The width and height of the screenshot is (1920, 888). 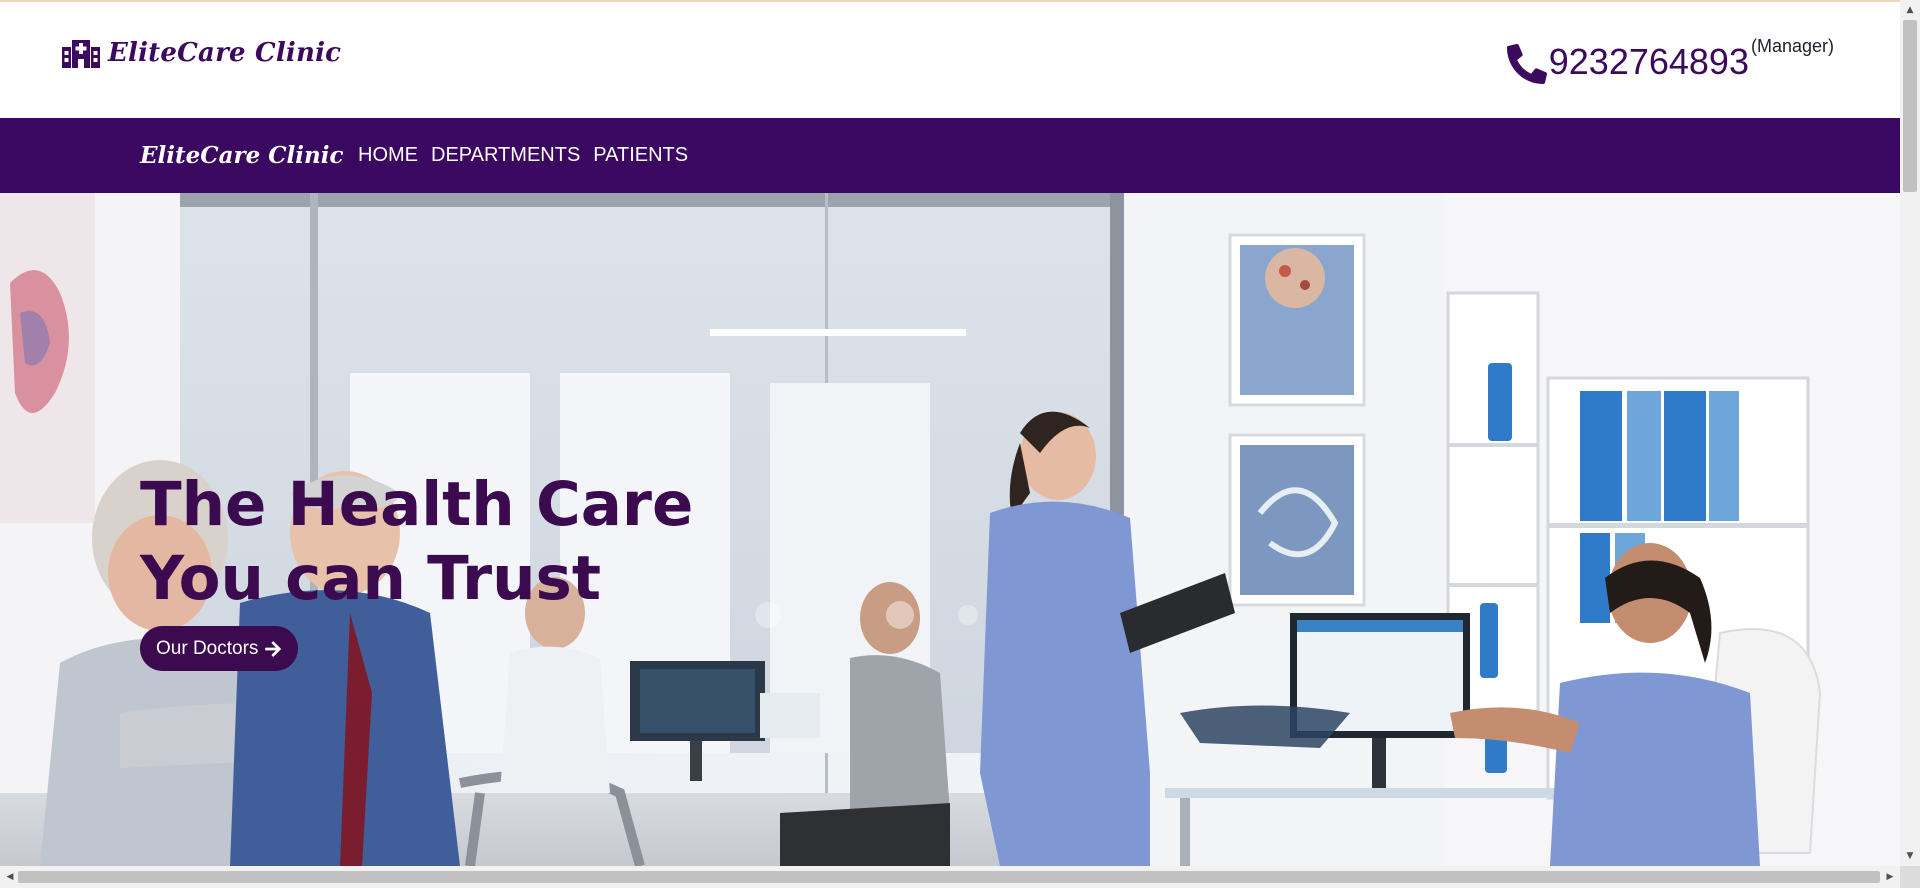 I want to click on scroll-left-arrow-icon: ◀, so click(x=10, y=877).